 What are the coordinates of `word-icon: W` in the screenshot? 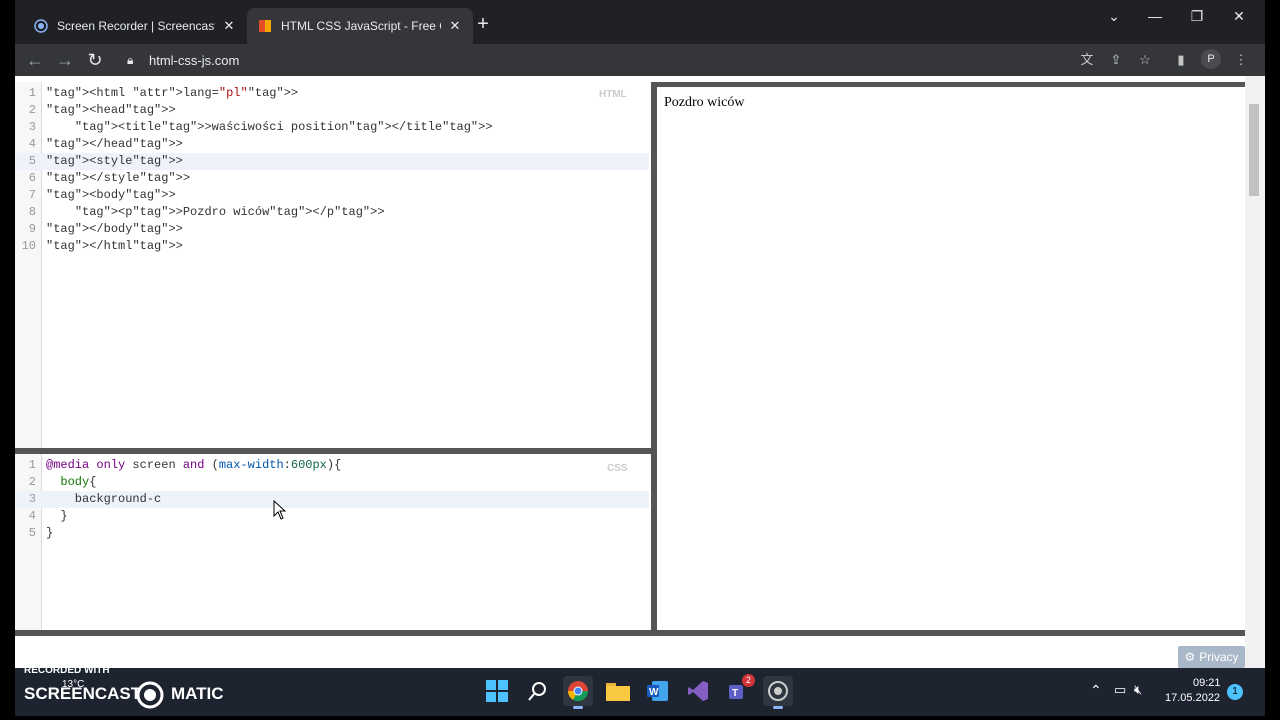 It's located at (658, 691).